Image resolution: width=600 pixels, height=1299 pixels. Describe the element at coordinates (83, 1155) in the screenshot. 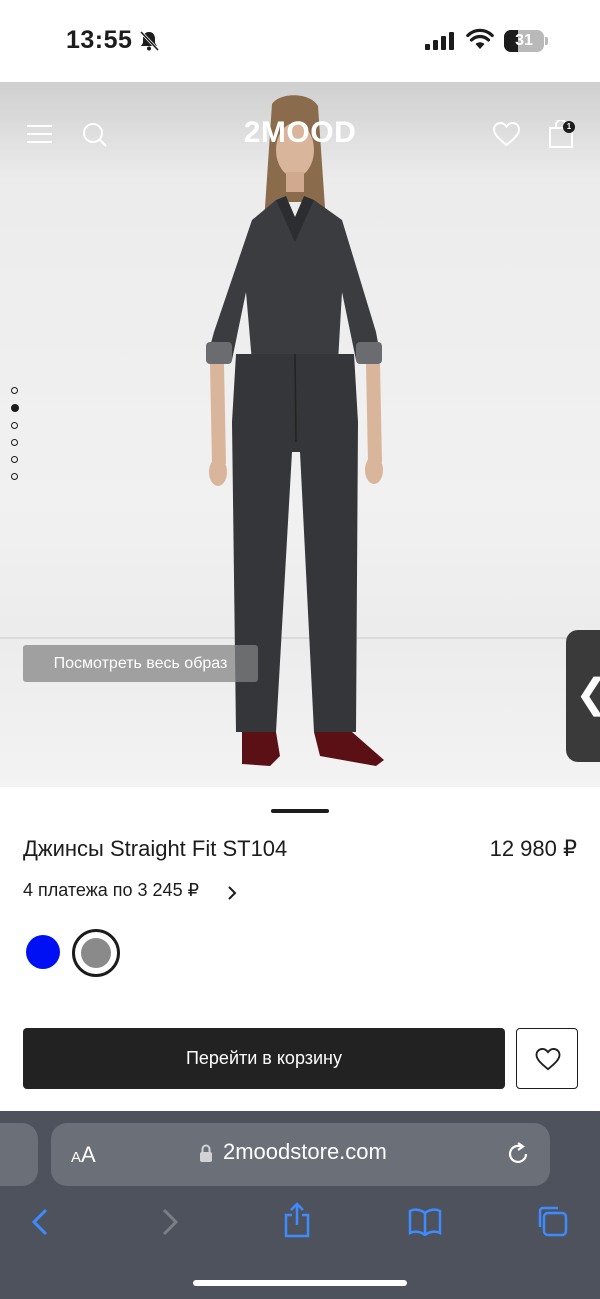

I see `text-size-button: AA` at that location.